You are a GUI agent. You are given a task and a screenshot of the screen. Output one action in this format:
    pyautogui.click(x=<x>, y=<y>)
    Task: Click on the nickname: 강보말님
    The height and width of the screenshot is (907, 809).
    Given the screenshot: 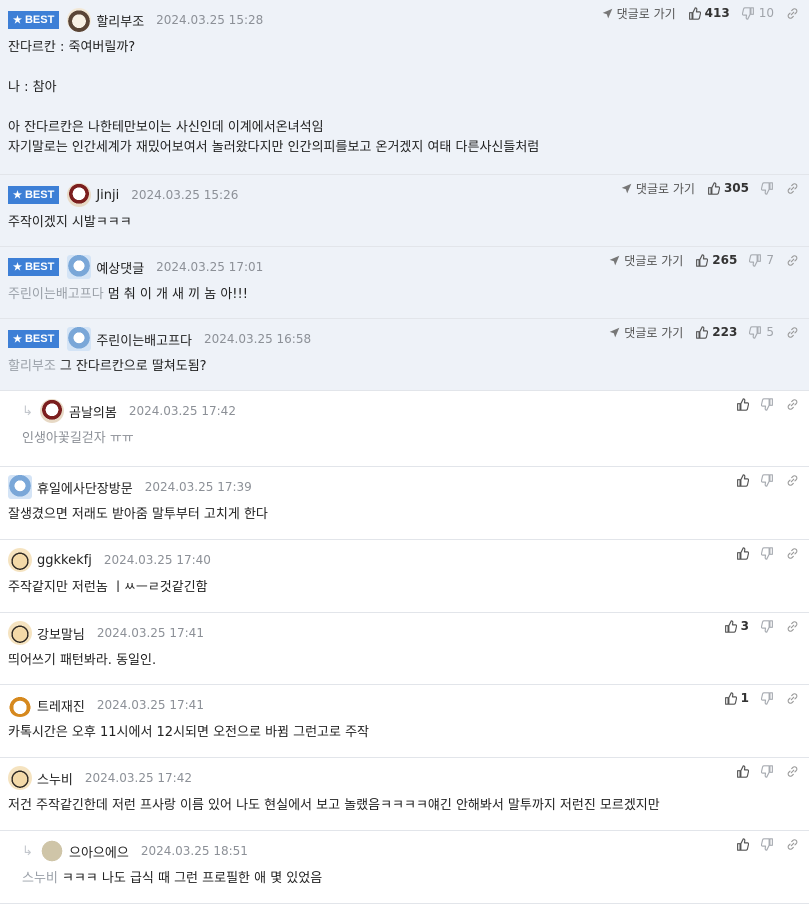 What is the action you would take?
    pyautogui.click(x=61, y=633)
    